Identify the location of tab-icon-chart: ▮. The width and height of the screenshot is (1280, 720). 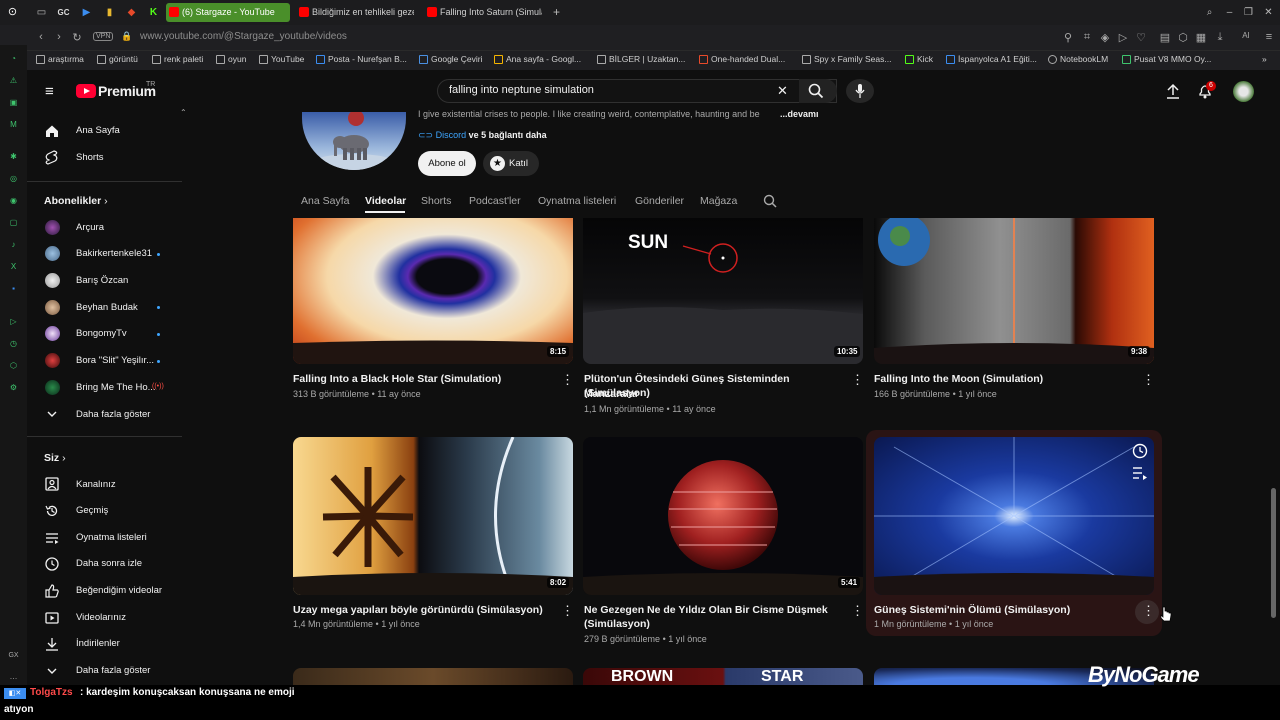
(109, 12).